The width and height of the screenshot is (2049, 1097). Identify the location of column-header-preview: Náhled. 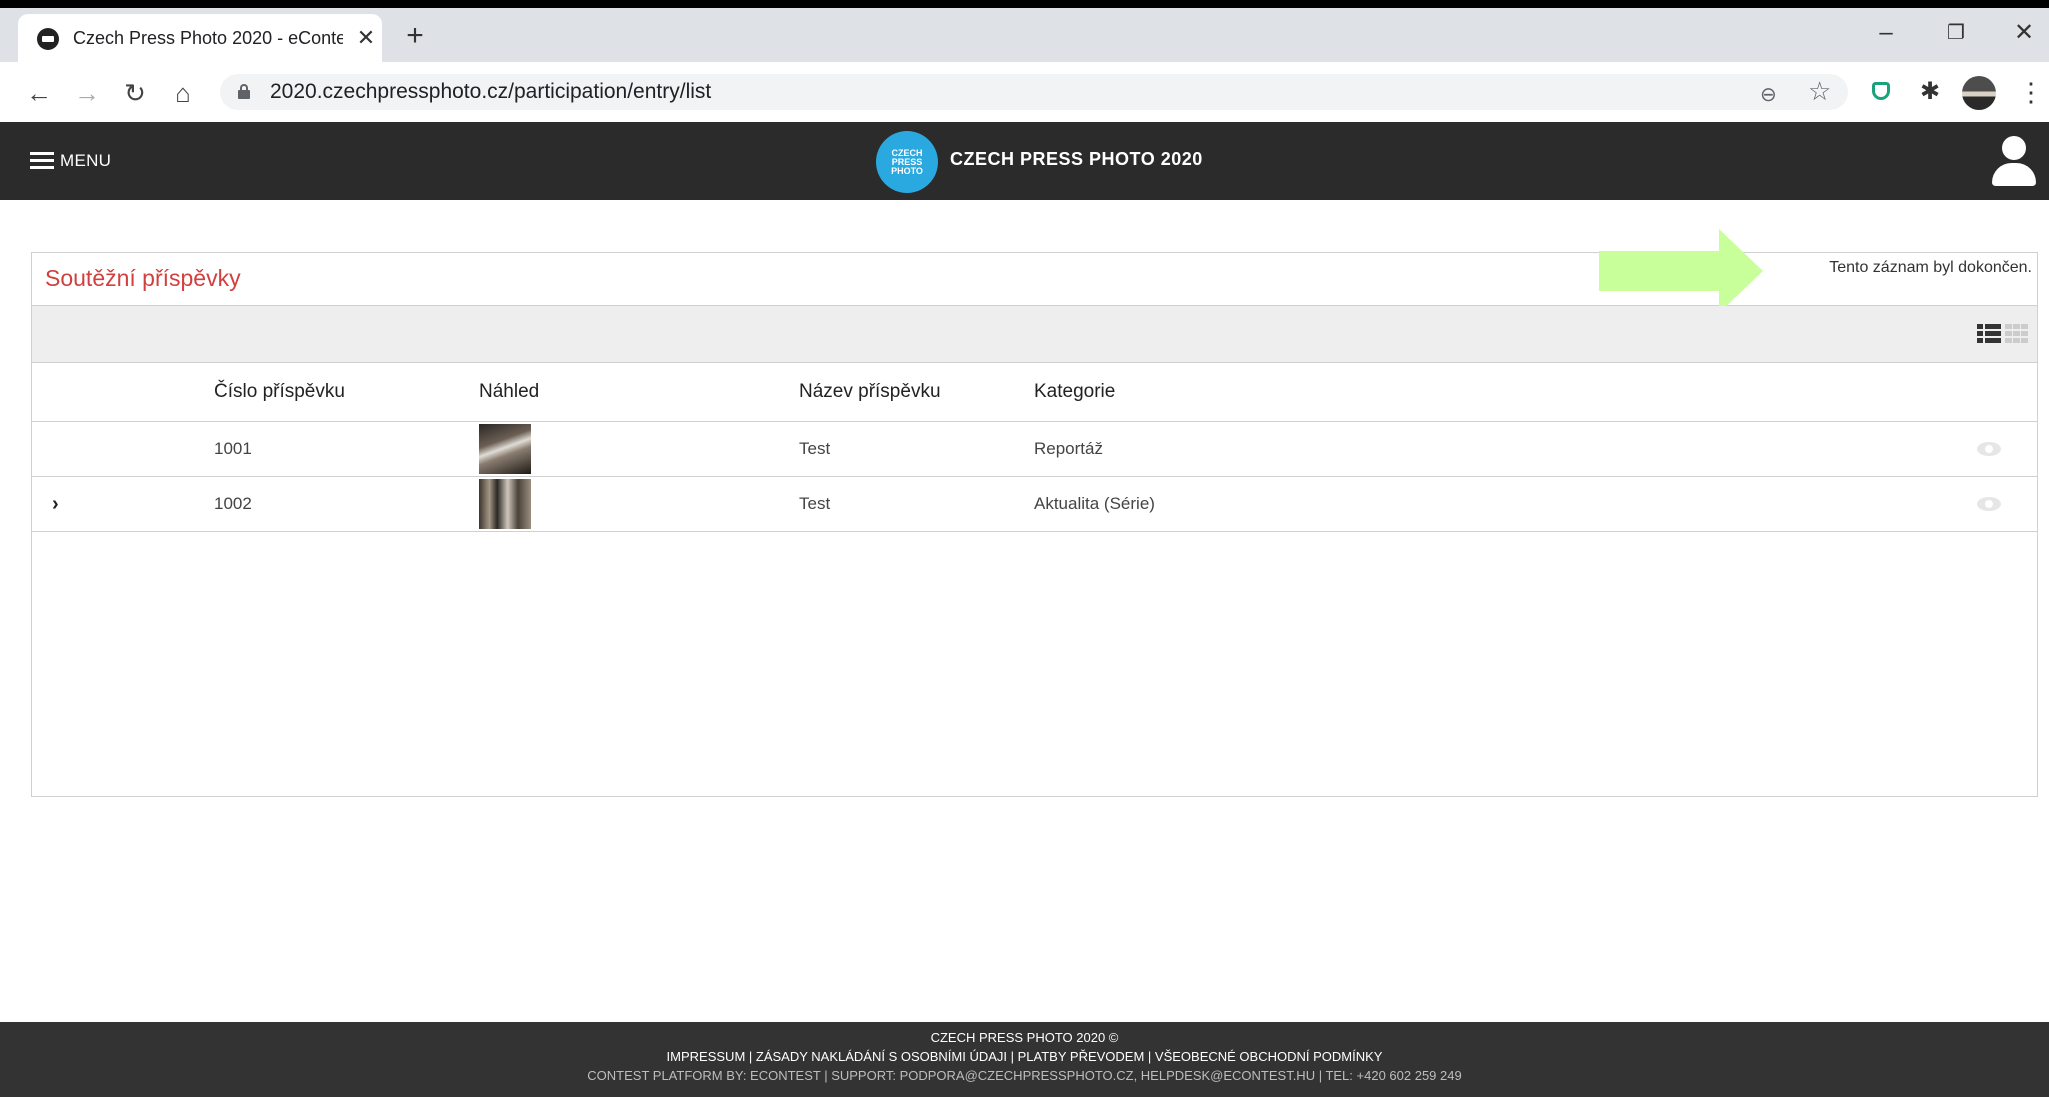
(639, 392).